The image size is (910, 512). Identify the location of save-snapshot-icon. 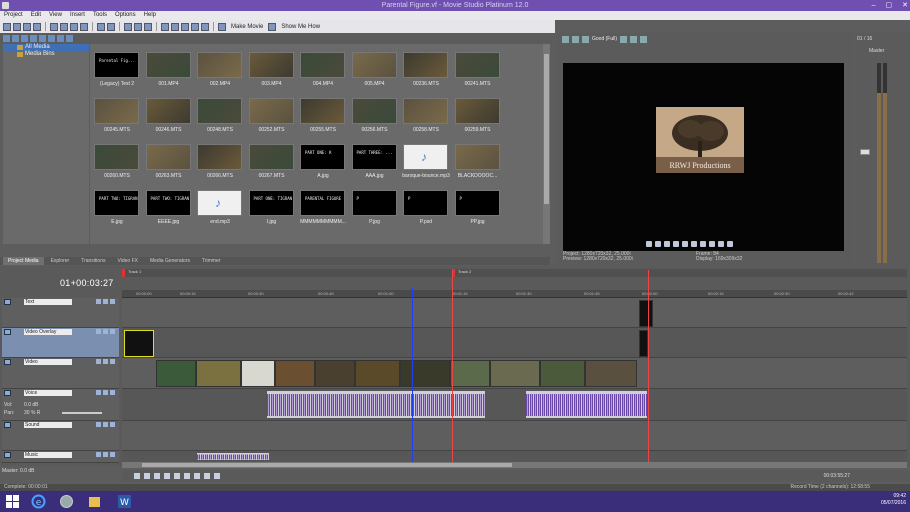
(644, 39).